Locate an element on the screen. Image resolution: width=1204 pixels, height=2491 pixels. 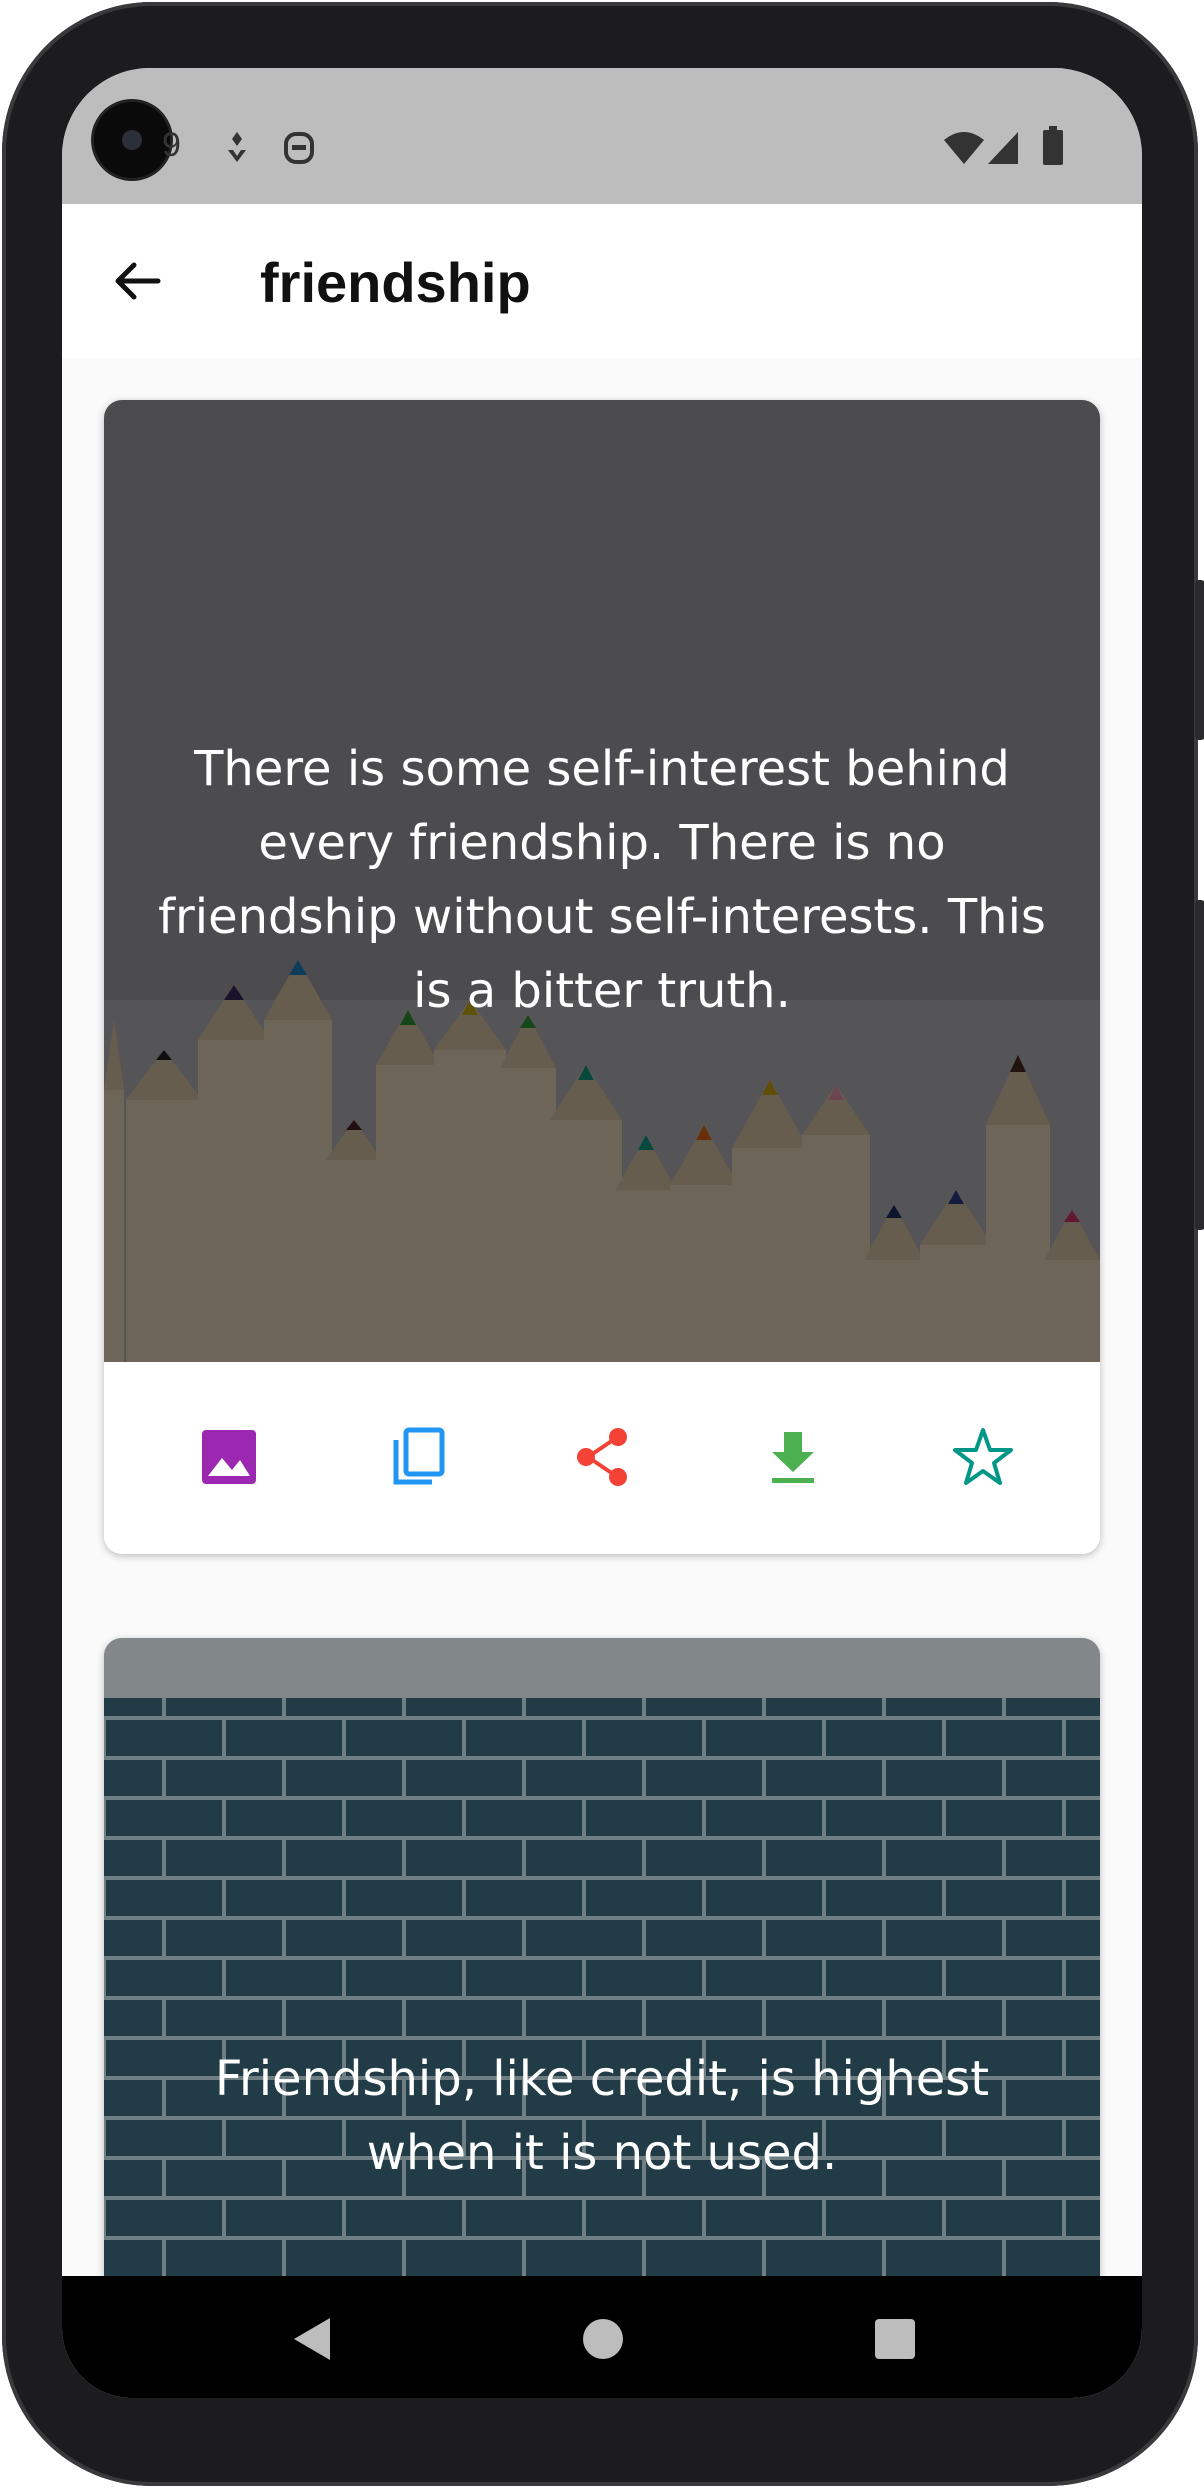
battery-icon is located at coordinates (1053, 145).